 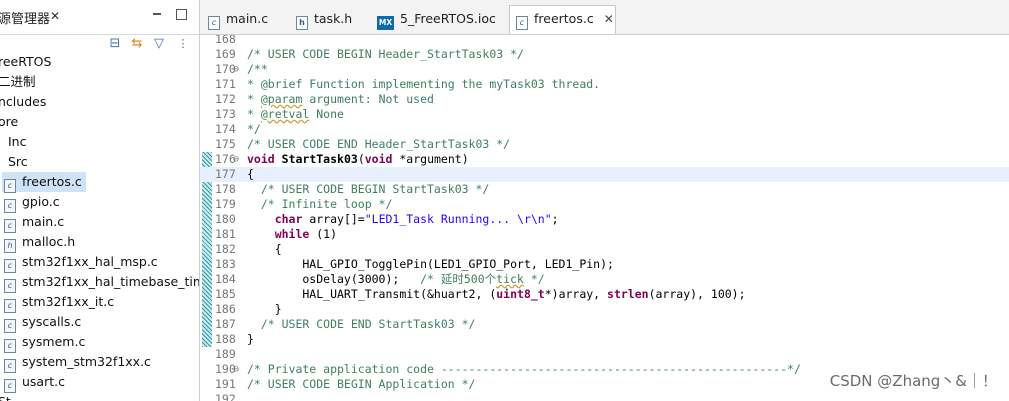 What do you see at coordinates (254, 129) in the screenshot?
I see `code-text: */` at bounding box center [254, 129].